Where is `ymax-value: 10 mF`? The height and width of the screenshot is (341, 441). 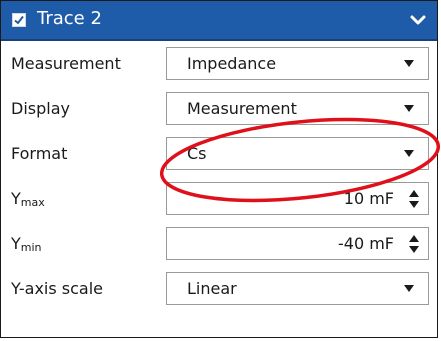 ymax-value: 10 mF is located at coordinates (368, 198).